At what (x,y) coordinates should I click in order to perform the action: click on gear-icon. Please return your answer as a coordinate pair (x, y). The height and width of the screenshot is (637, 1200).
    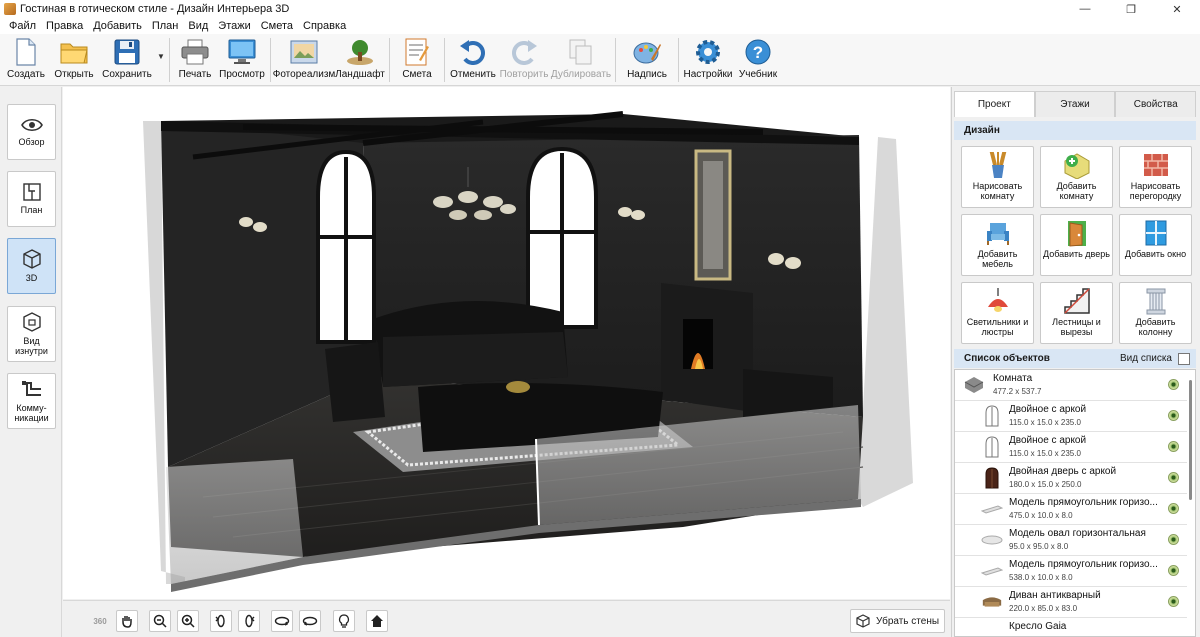
    Looking at the image, I should click on (708, 52).